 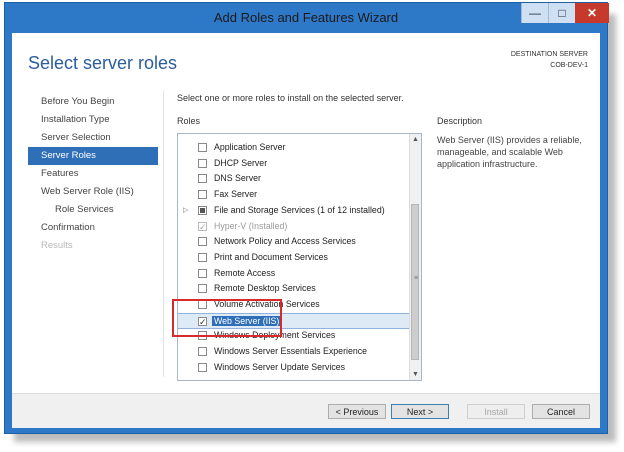 I want to click on title-bar: Add Roles and Features Wizard — □ ✕, so click(x=307, y=18).